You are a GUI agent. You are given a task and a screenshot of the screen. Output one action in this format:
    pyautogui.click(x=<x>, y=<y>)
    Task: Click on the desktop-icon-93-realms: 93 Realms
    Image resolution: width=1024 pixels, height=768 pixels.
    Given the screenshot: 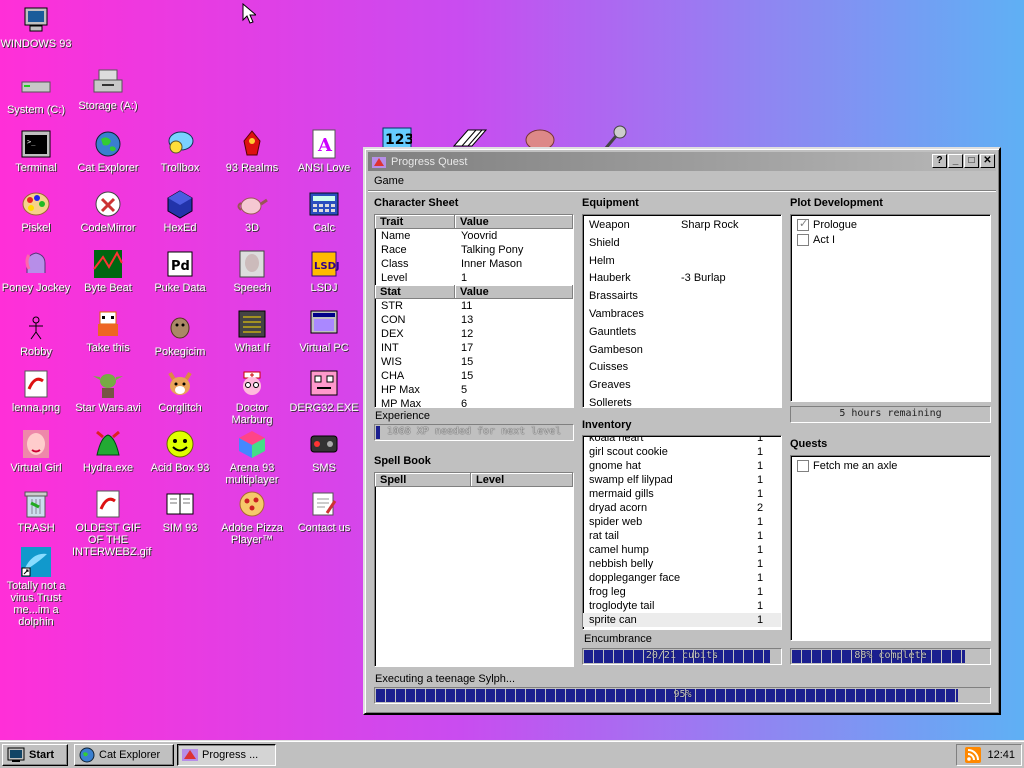 What is the action you would take?
    pyautogui.click(x=252, y=151)
    